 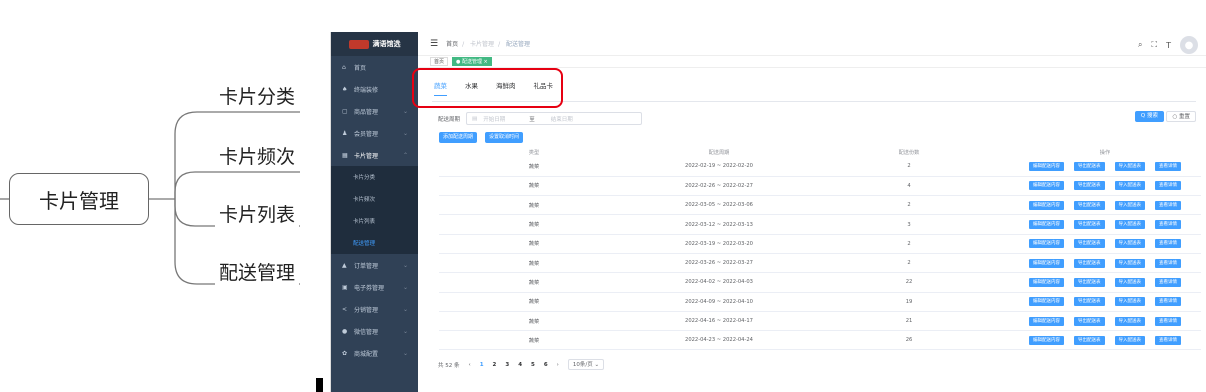 I want to click on search-button: Q 搜索, so click(x=1149, y=116).